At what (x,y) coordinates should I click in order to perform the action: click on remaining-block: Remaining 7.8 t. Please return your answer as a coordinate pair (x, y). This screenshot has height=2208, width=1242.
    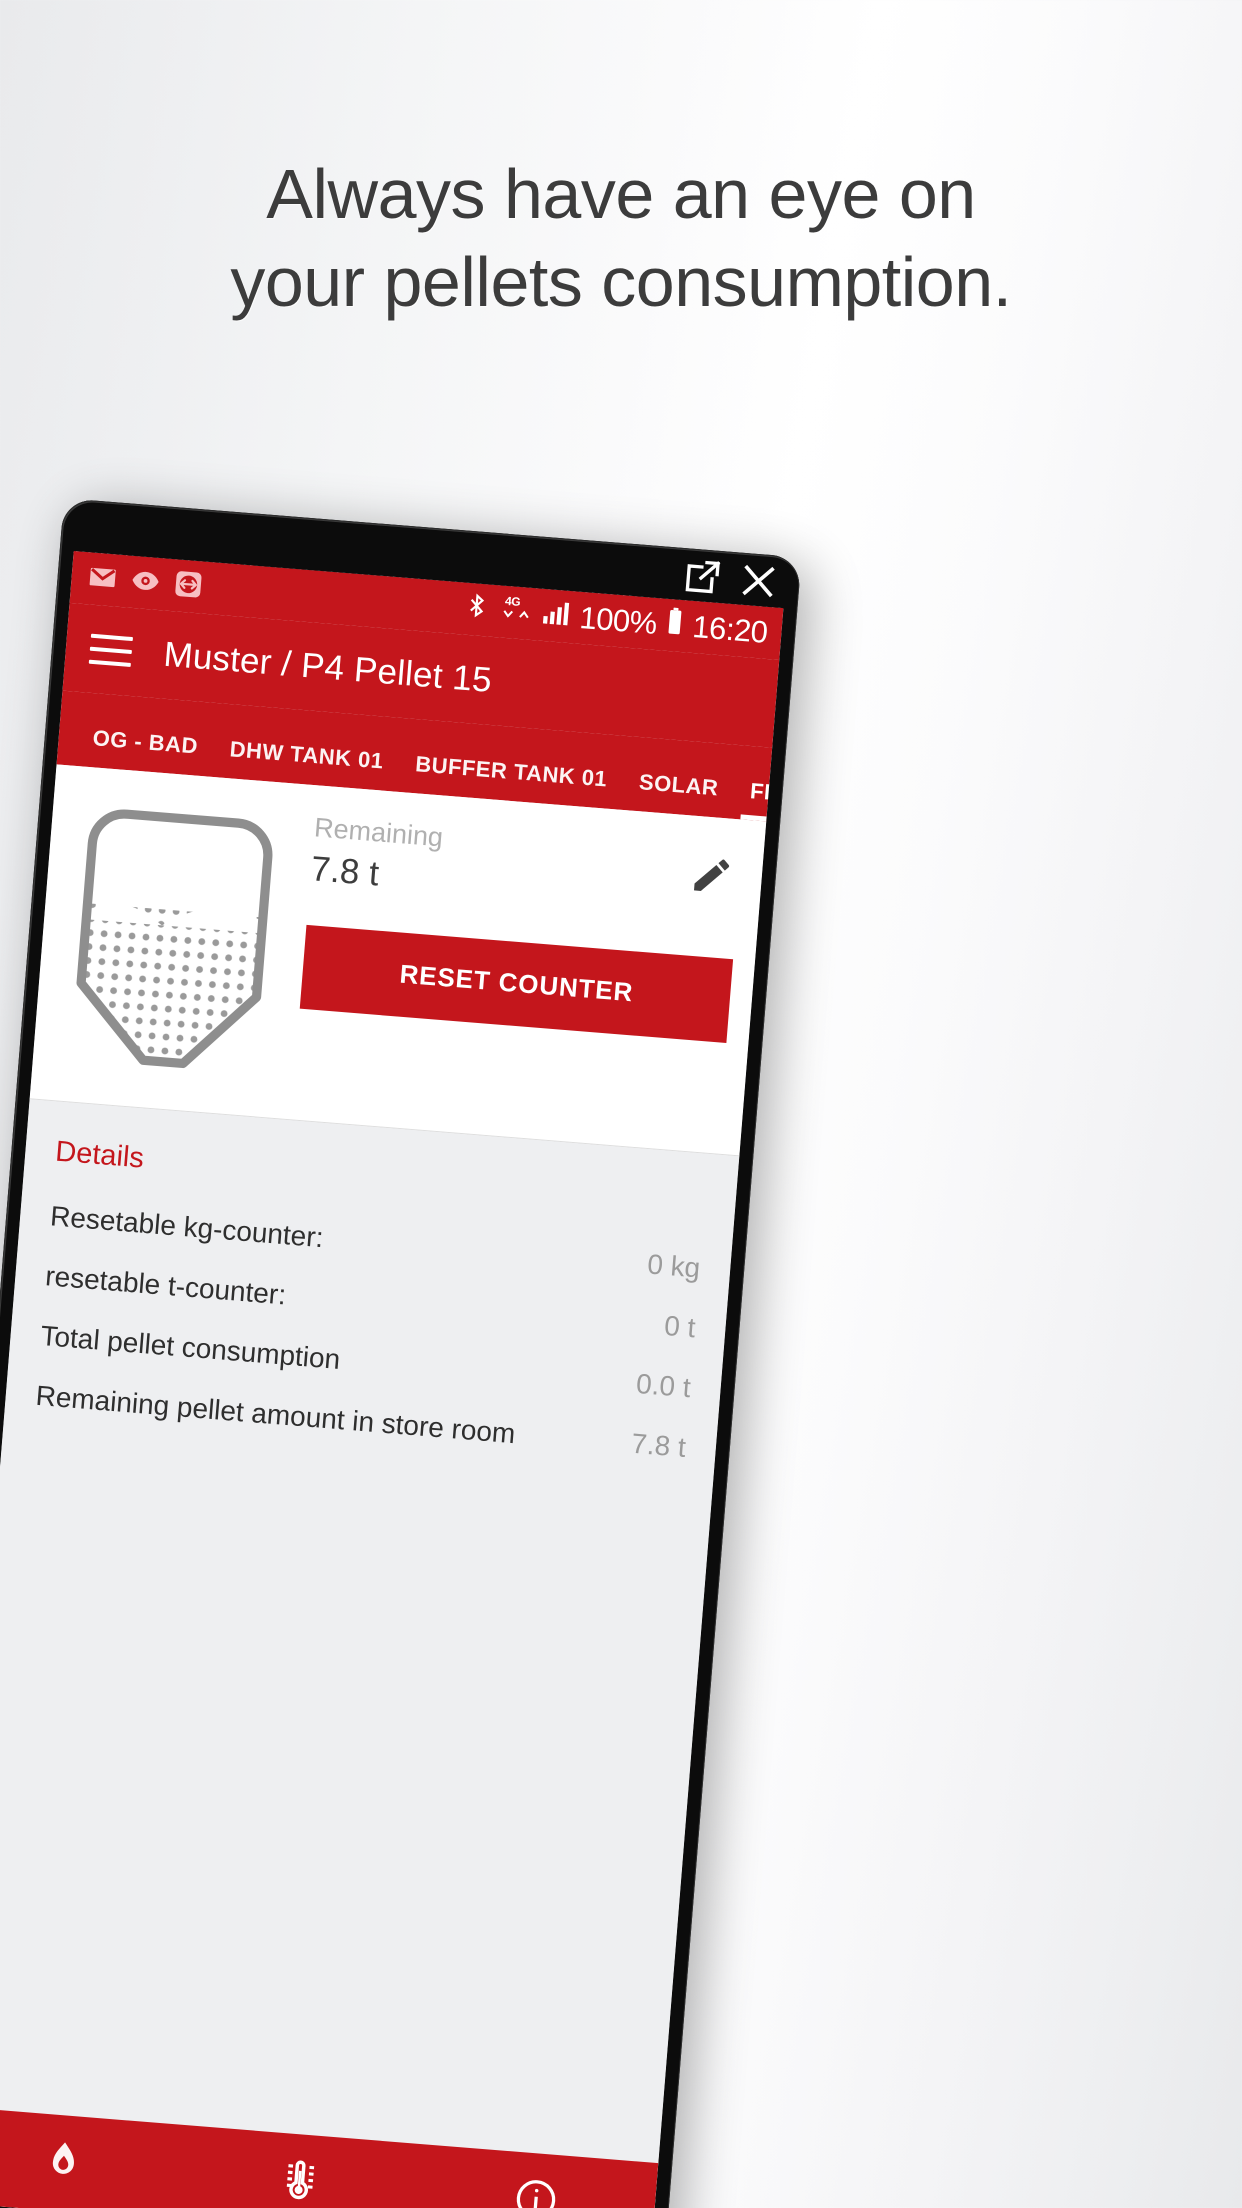
    Looking at the image, I should click on (525, 867).